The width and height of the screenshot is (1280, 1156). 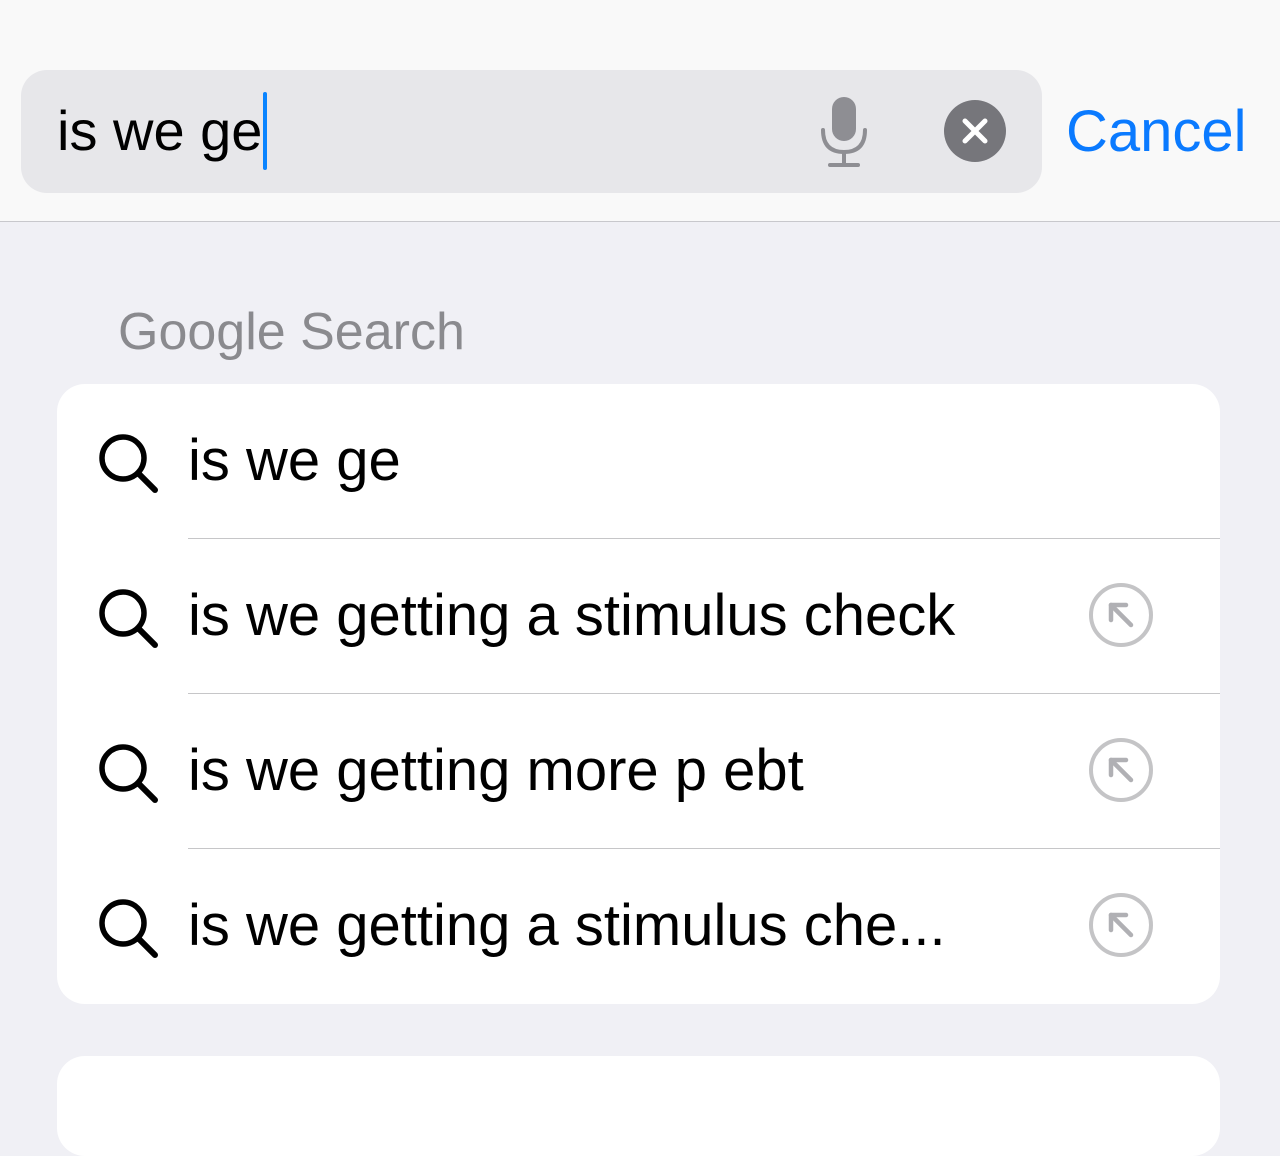 What do you see at coordinates (638, 461) in the screenshot?
I see `suggestion-row: is we ge` at bounding box center [638, 461].